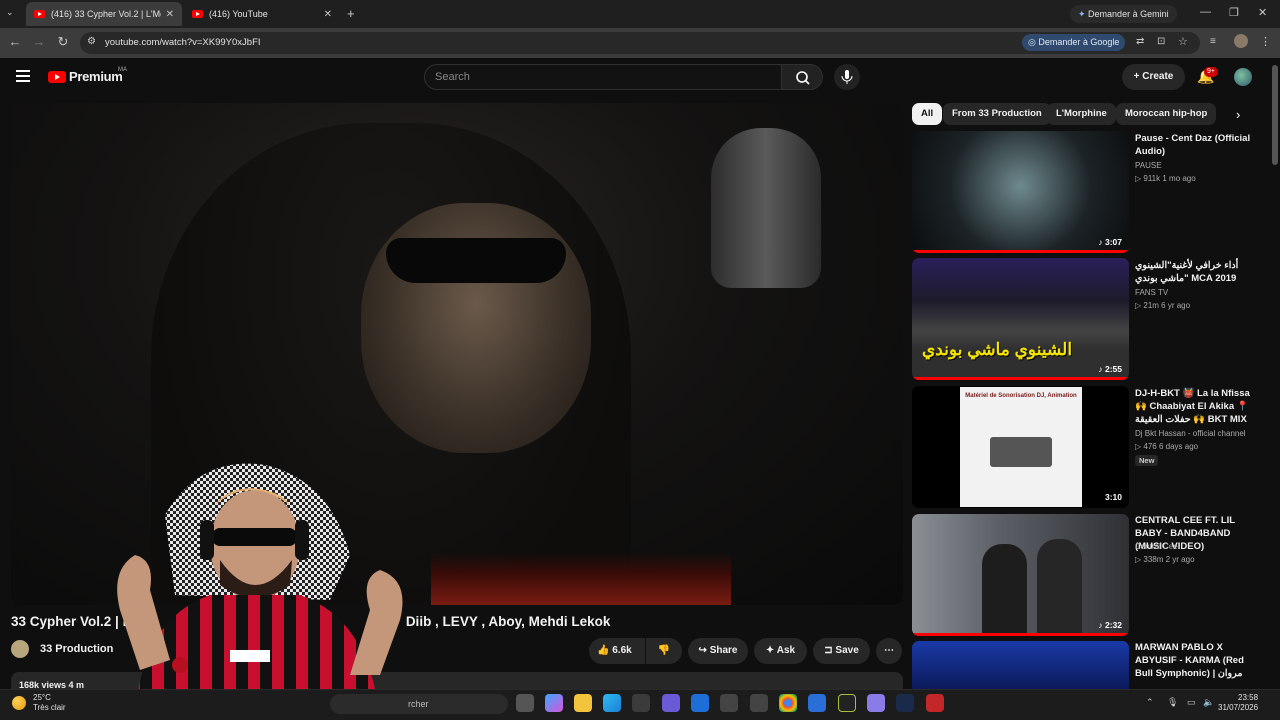 Image resolution: width=1280 pixels, height=720 pixels. What do you see at coordinates (525, 703) in the screenshot?
I see `task-view-icon` at bounding box center [525, 703].